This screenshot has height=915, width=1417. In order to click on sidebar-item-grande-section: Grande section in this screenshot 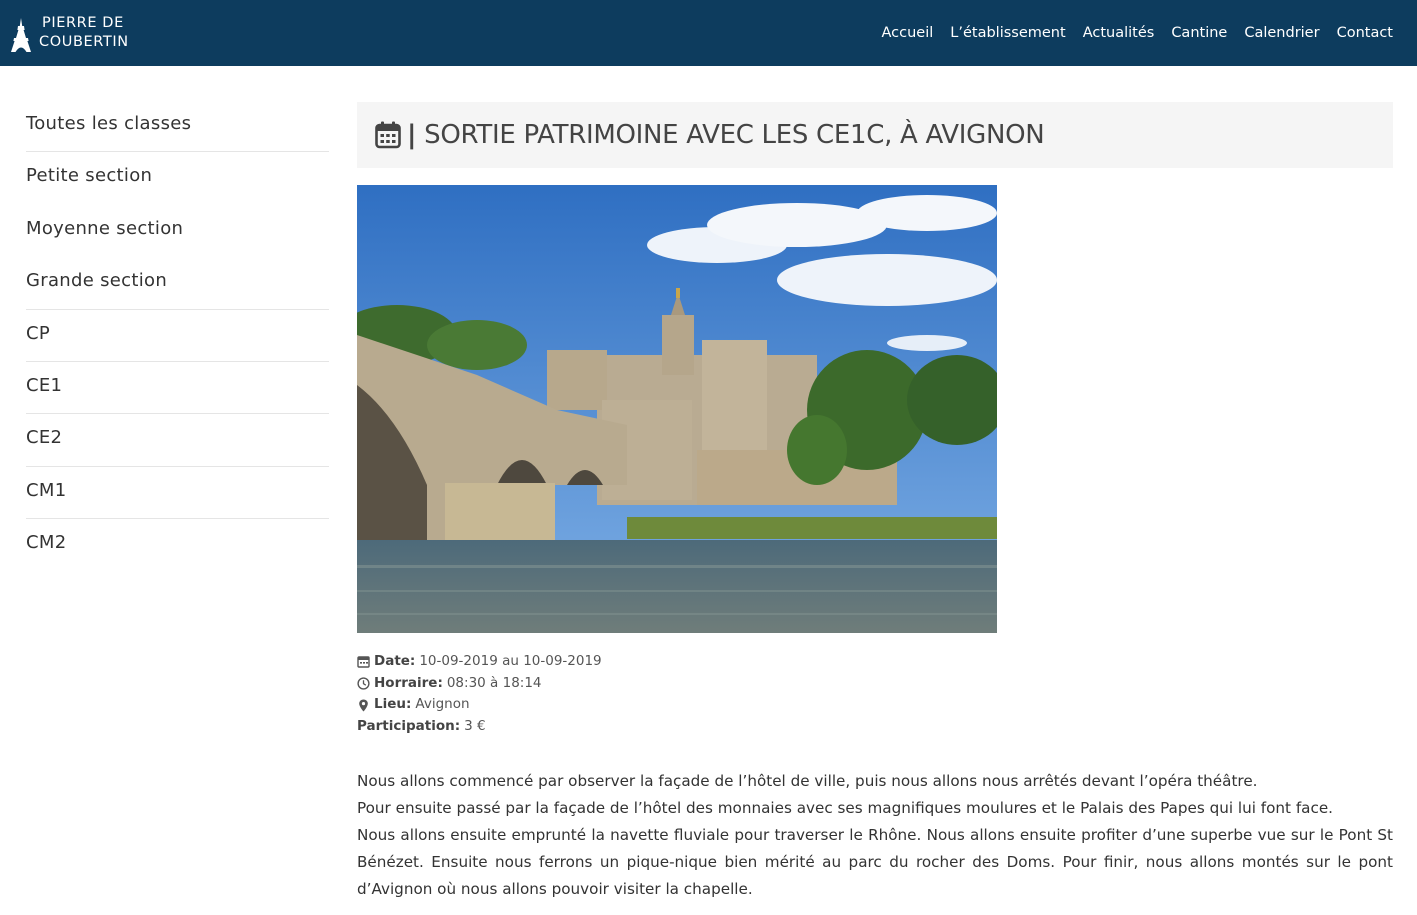, I will do `click(177, 283)`.